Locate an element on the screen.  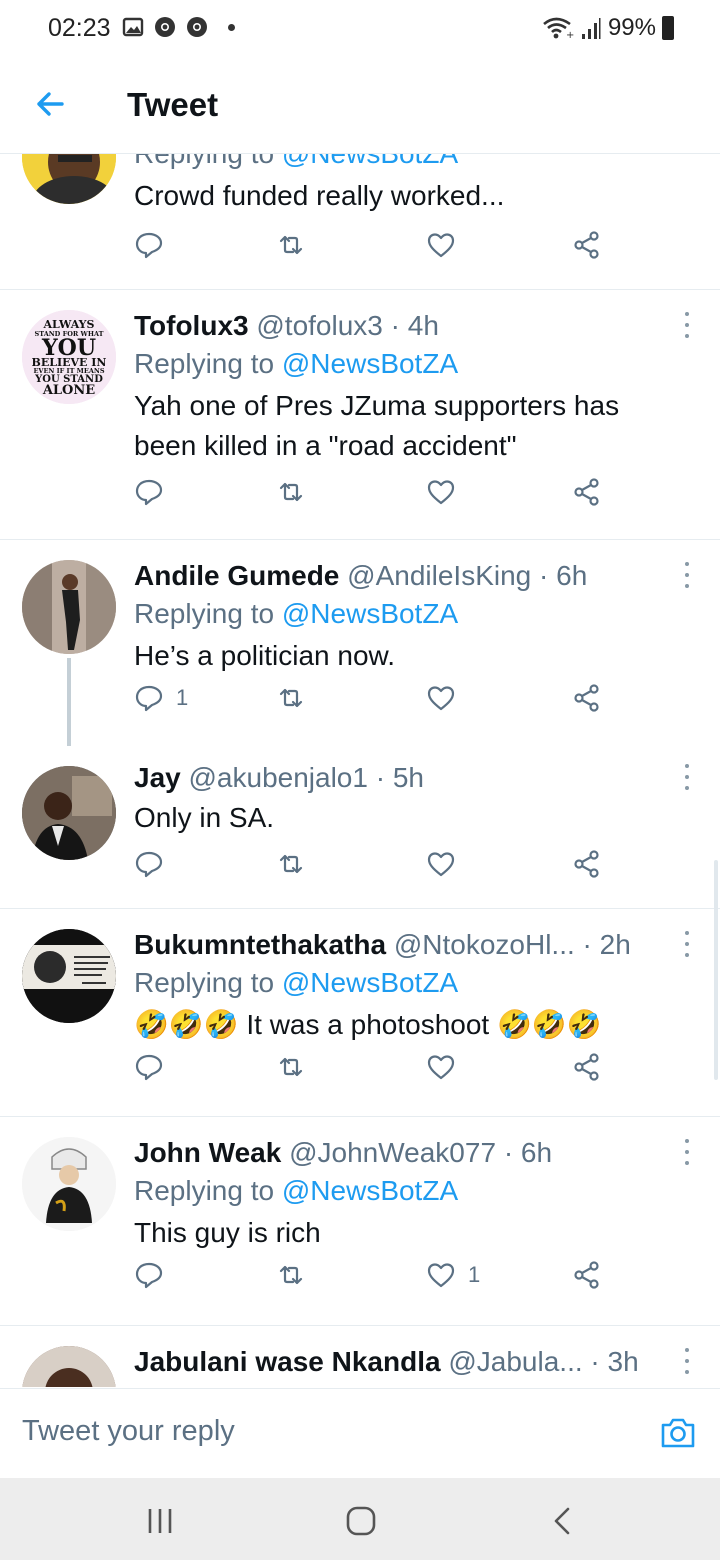
author-line: John Weak @JohnWeak077 · 6h is located at coordinates (407, 1153).